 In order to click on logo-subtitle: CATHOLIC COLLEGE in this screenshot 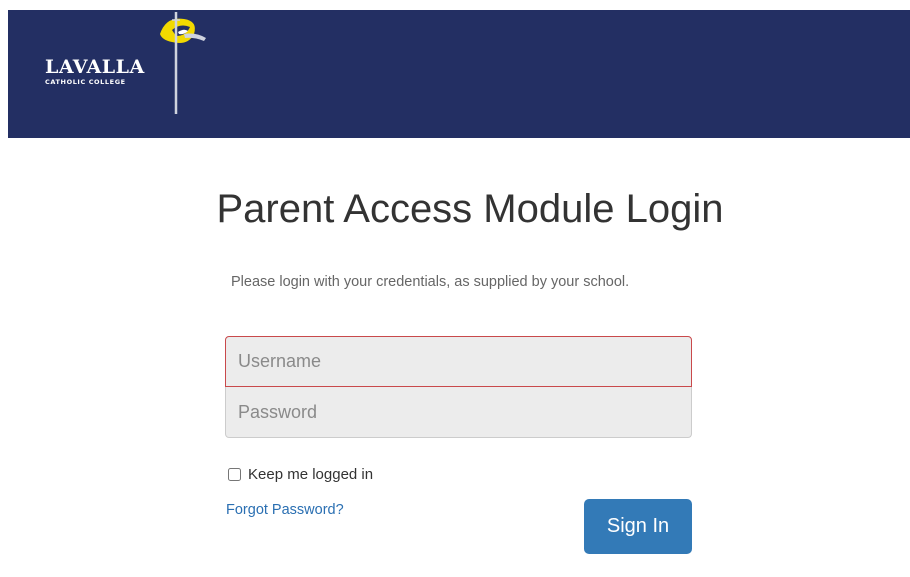, I will do `click(85, 82)`.